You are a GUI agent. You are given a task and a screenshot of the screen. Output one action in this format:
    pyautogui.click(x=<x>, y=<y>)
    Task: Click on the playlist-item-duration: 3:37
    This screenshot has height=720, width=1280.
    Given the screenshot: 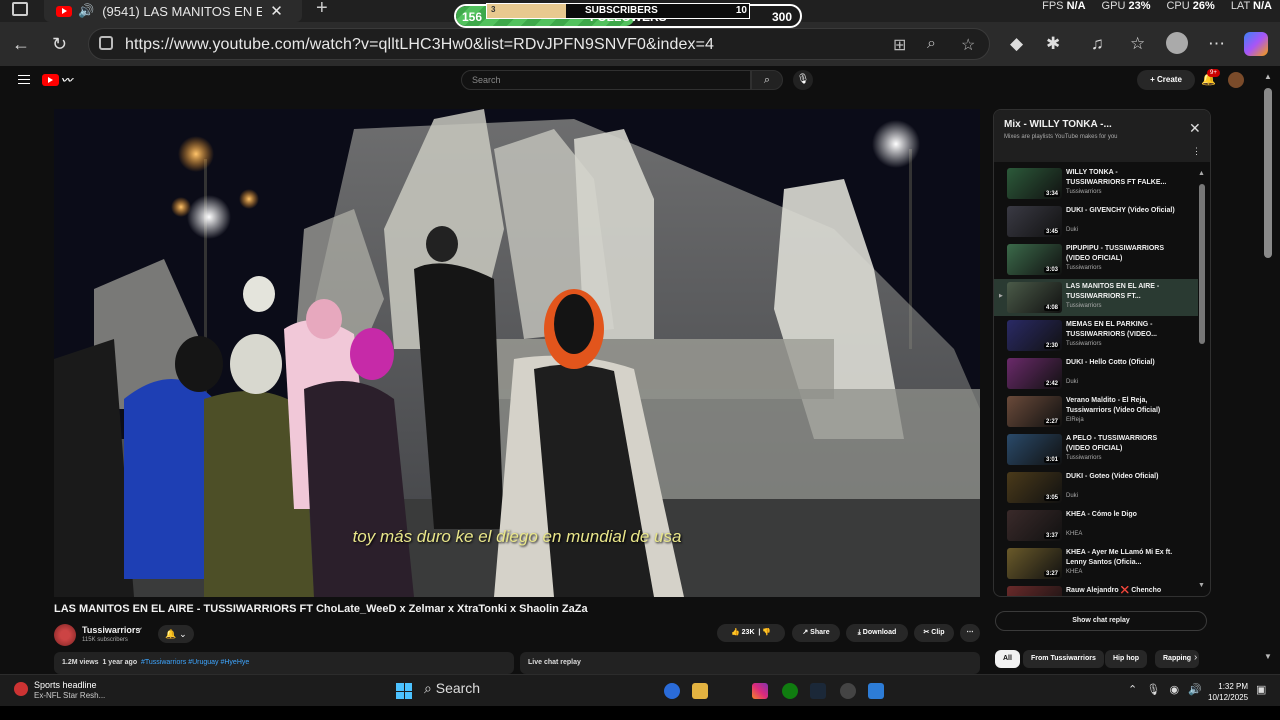 What is the action you would take?
    pyautogui.click(x=1051, y=536)
    